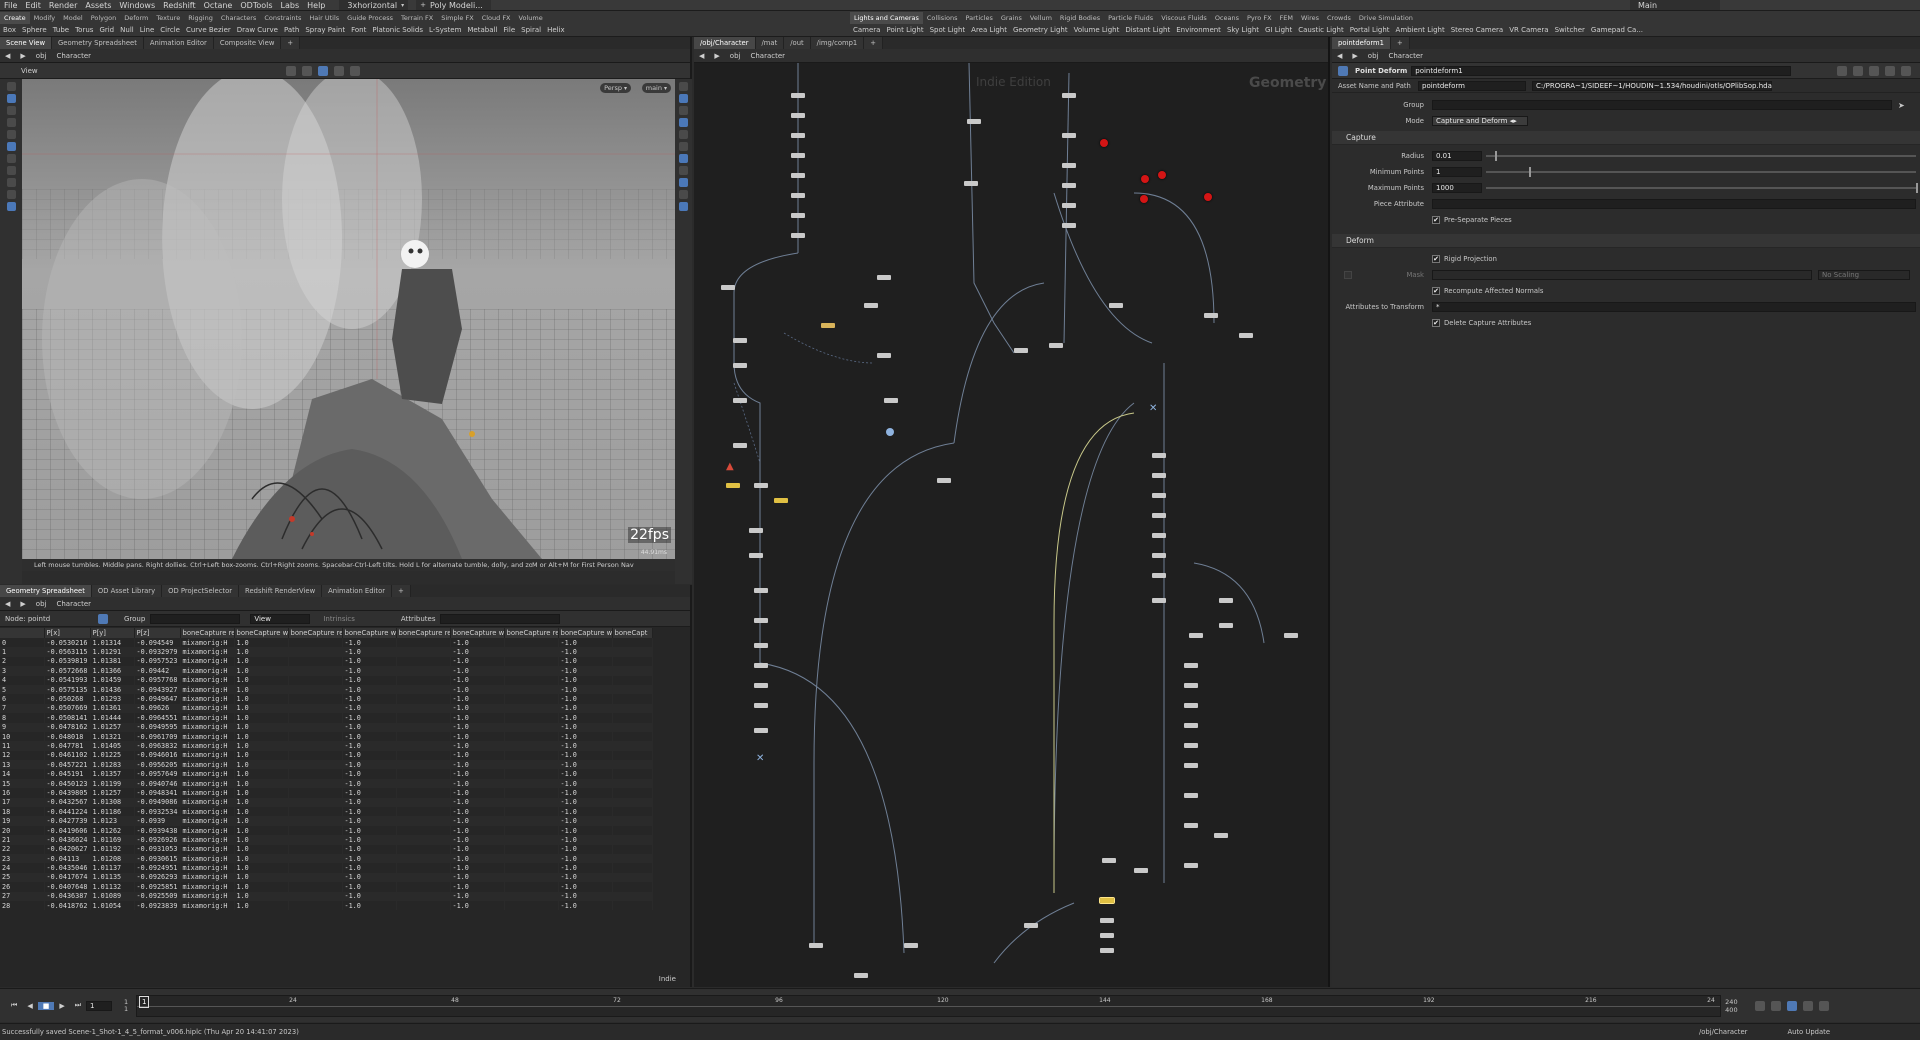 The height and width of the screenshot is (1040, 1920). I want to click on shelf-tool-volume-light: Volume Light, so click(1097, 30).